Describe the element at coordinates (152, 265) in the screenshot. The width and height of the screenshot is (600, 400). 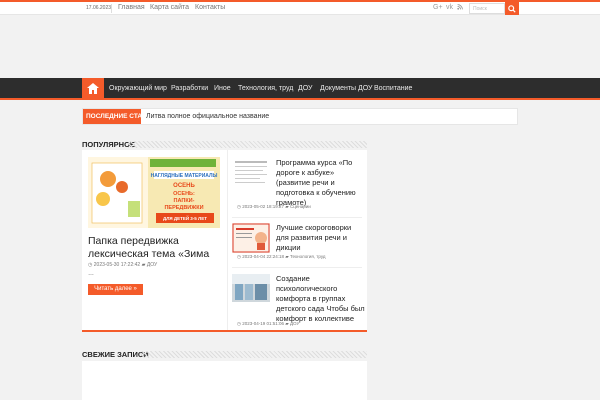
I see `featured-post-category: ДОУ` at that location.